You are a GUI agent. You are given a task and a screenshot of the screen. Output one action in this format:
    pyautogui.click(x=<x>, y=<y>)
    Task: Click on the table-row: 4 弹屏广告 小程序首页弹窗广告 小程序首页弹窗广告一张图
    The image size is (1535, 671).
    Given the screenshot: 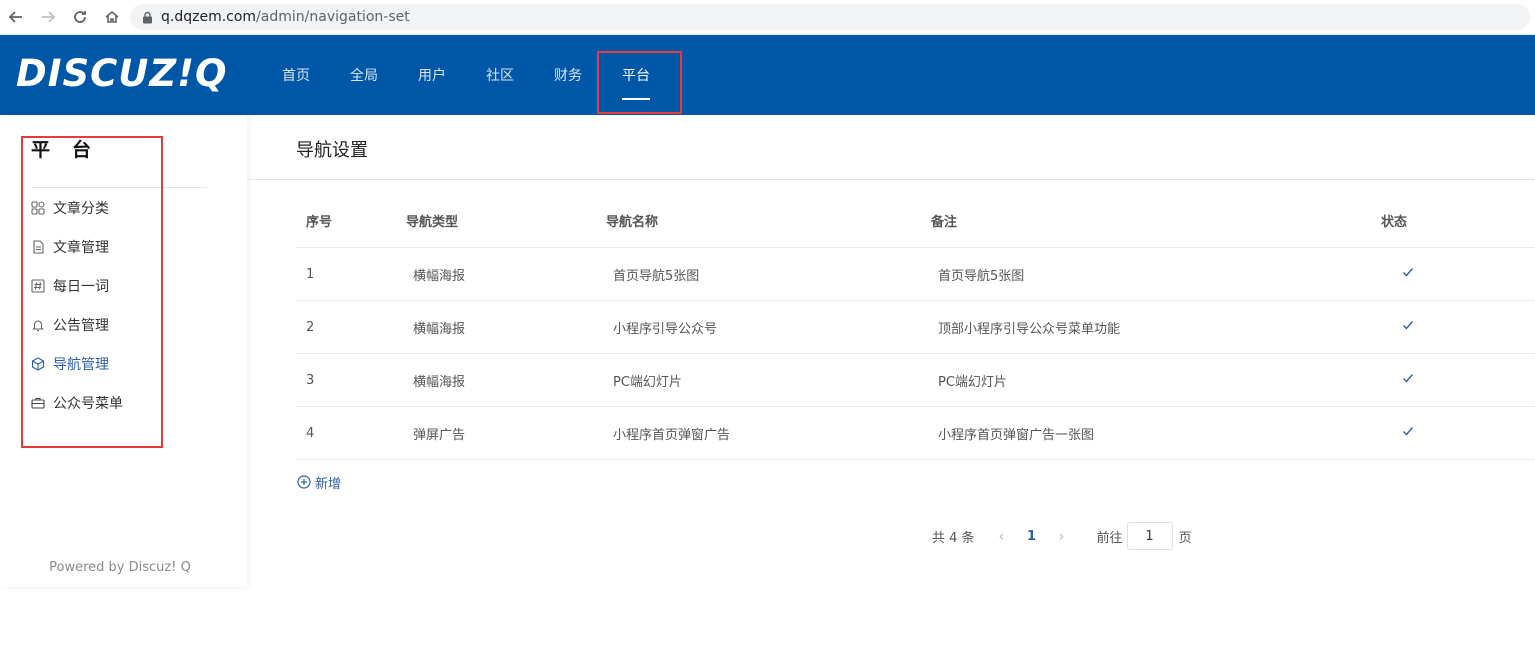 What is the action you would take?
    pyautogui.click(x=915, y=433)
    